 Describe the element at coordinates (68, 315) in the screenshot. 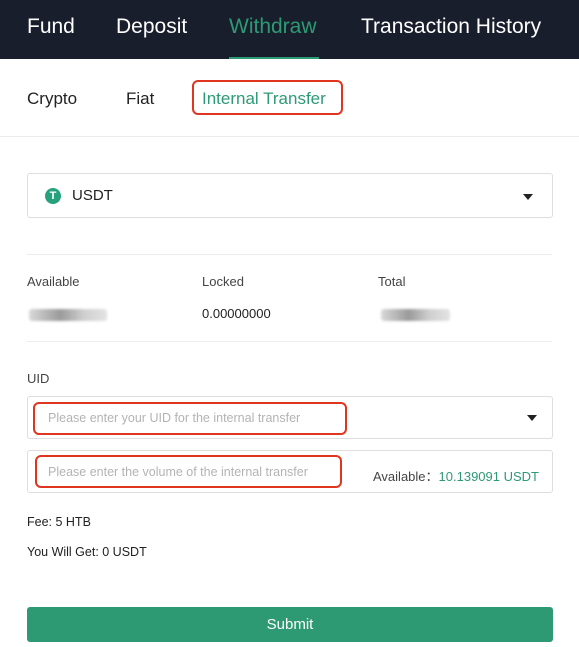

I see `available-value-redacted` at that location.